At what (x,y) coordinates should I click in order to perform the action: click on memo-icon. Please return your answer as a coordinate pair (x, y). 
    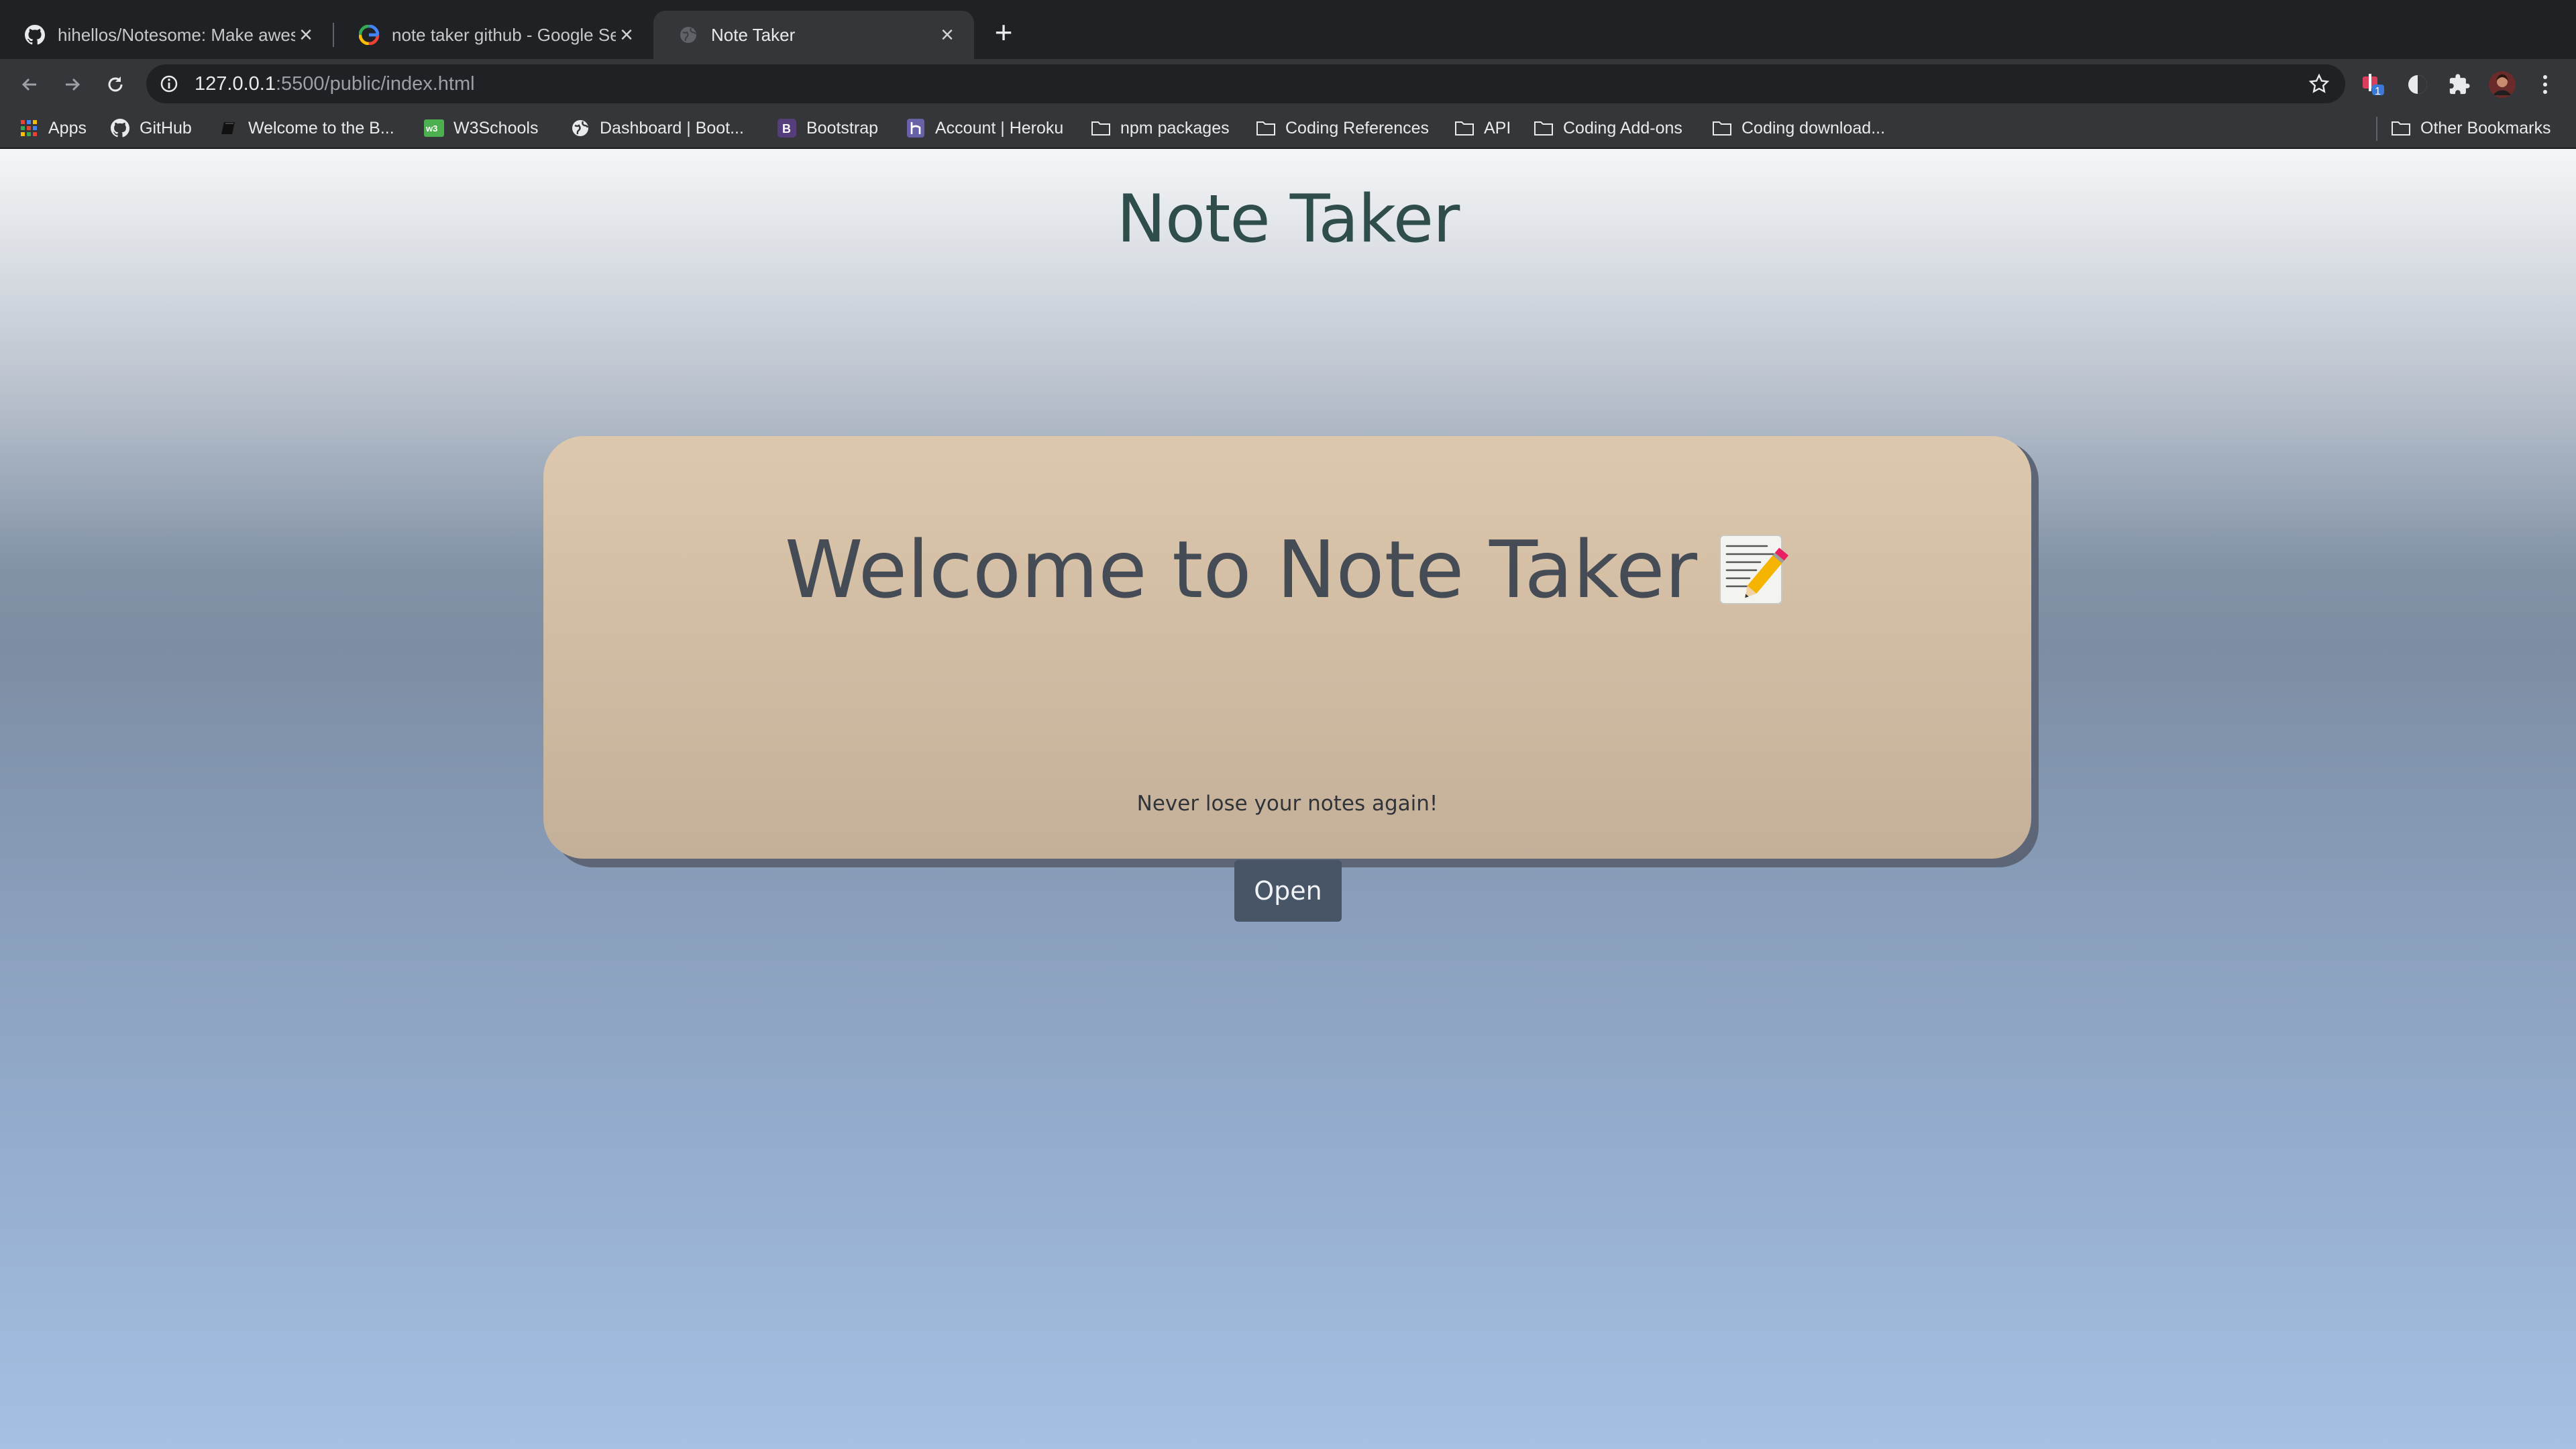
    Looking at the image, I should click on (1753, 569).